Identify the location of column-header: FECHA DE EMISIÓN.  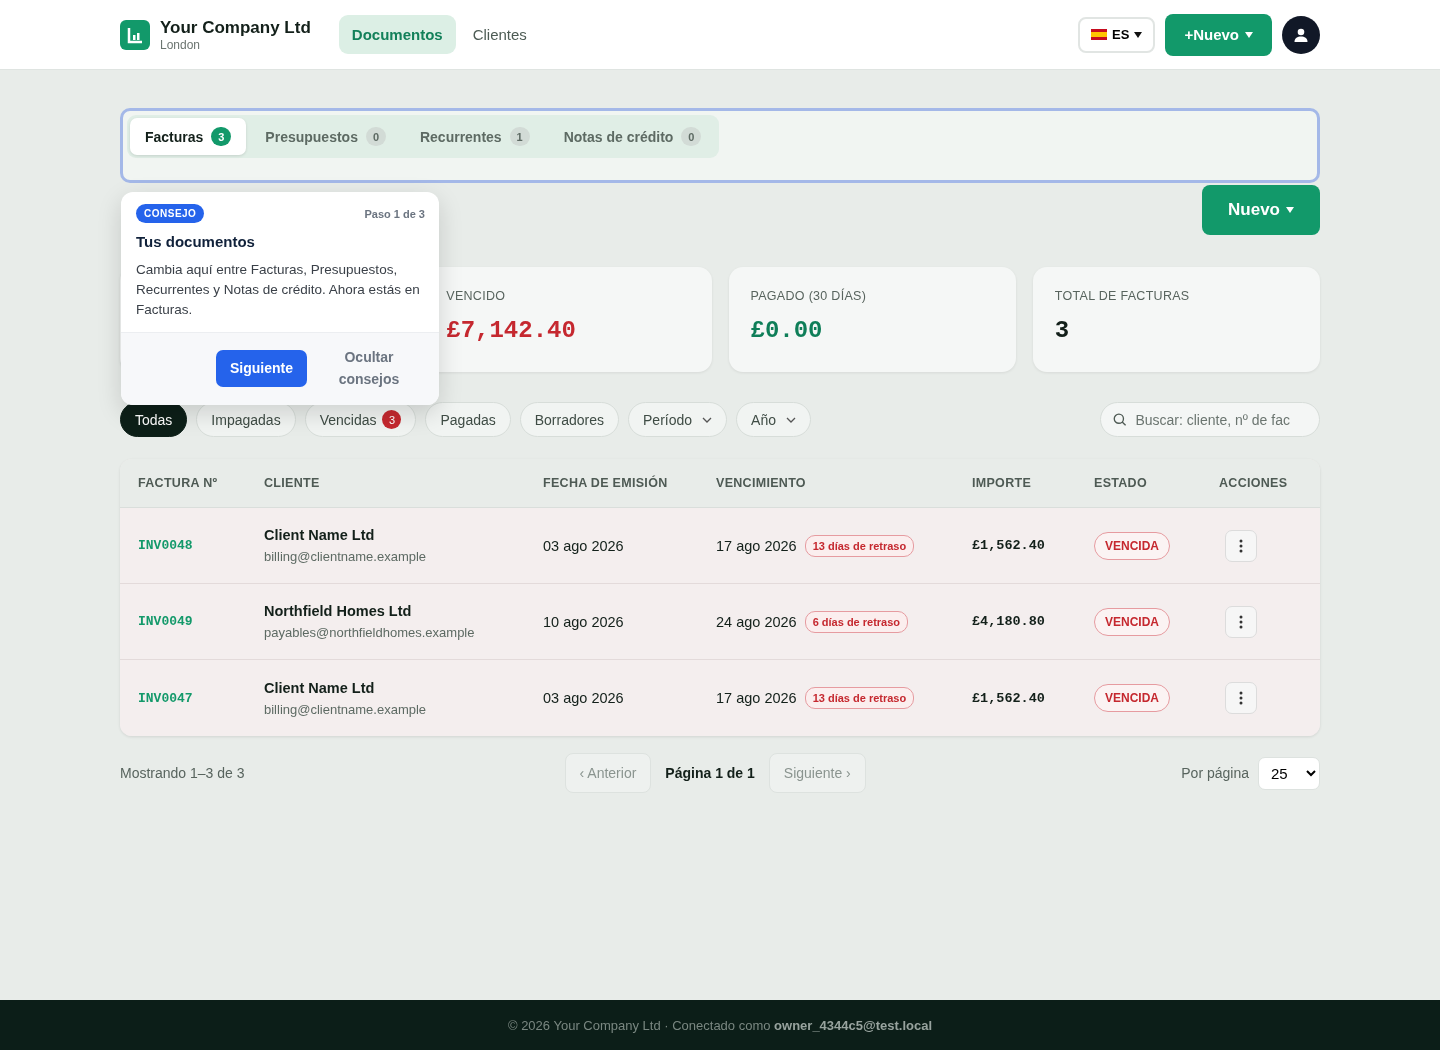
(606, 483).